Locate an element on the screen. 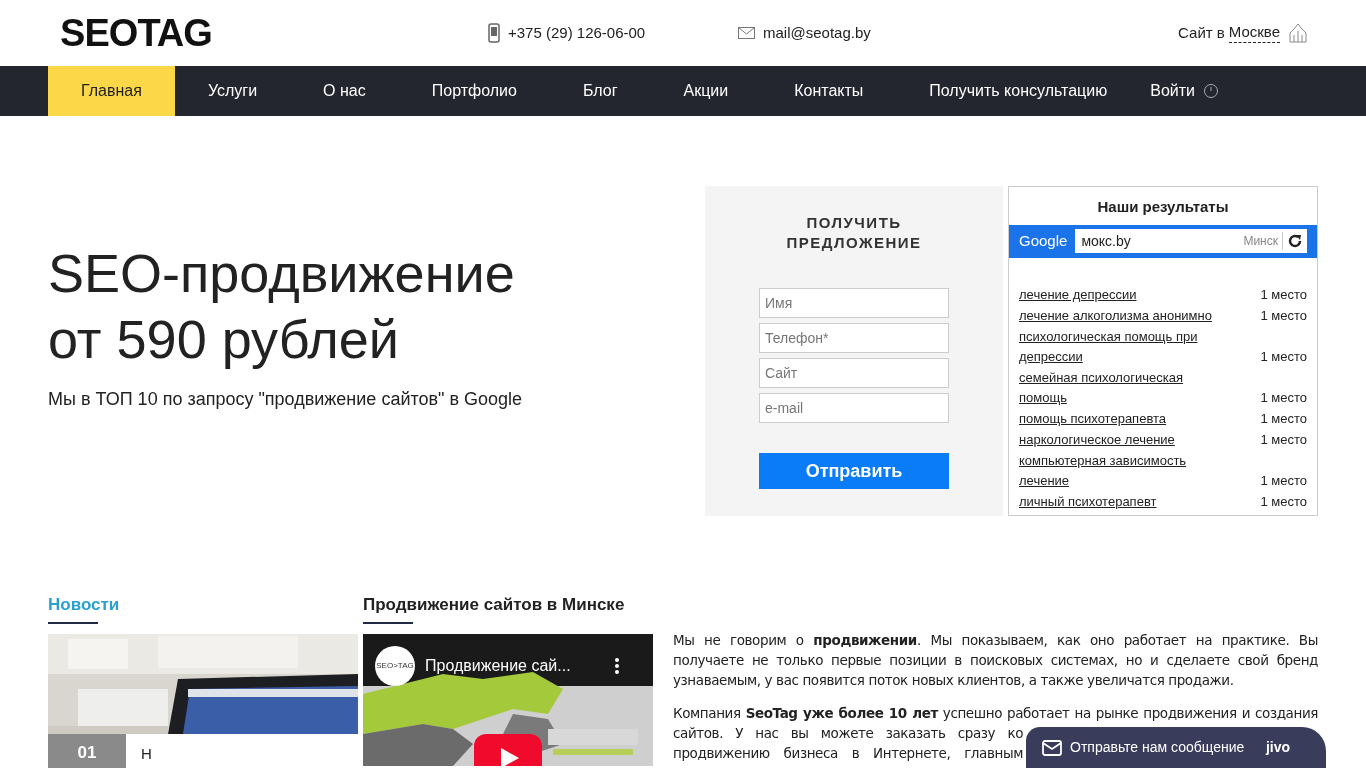 The height and width of the screenshot is (768, 1366). input-field: Имя is located at coordinates (854, 303).